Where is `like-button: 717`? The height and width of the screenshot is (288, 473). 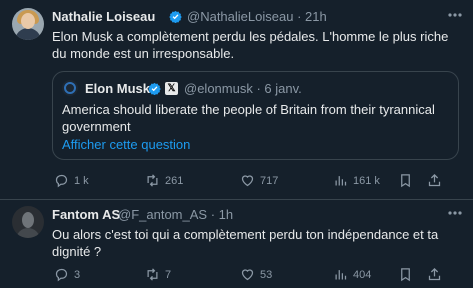
like-button: 717 is located at coordinates (259, 180).